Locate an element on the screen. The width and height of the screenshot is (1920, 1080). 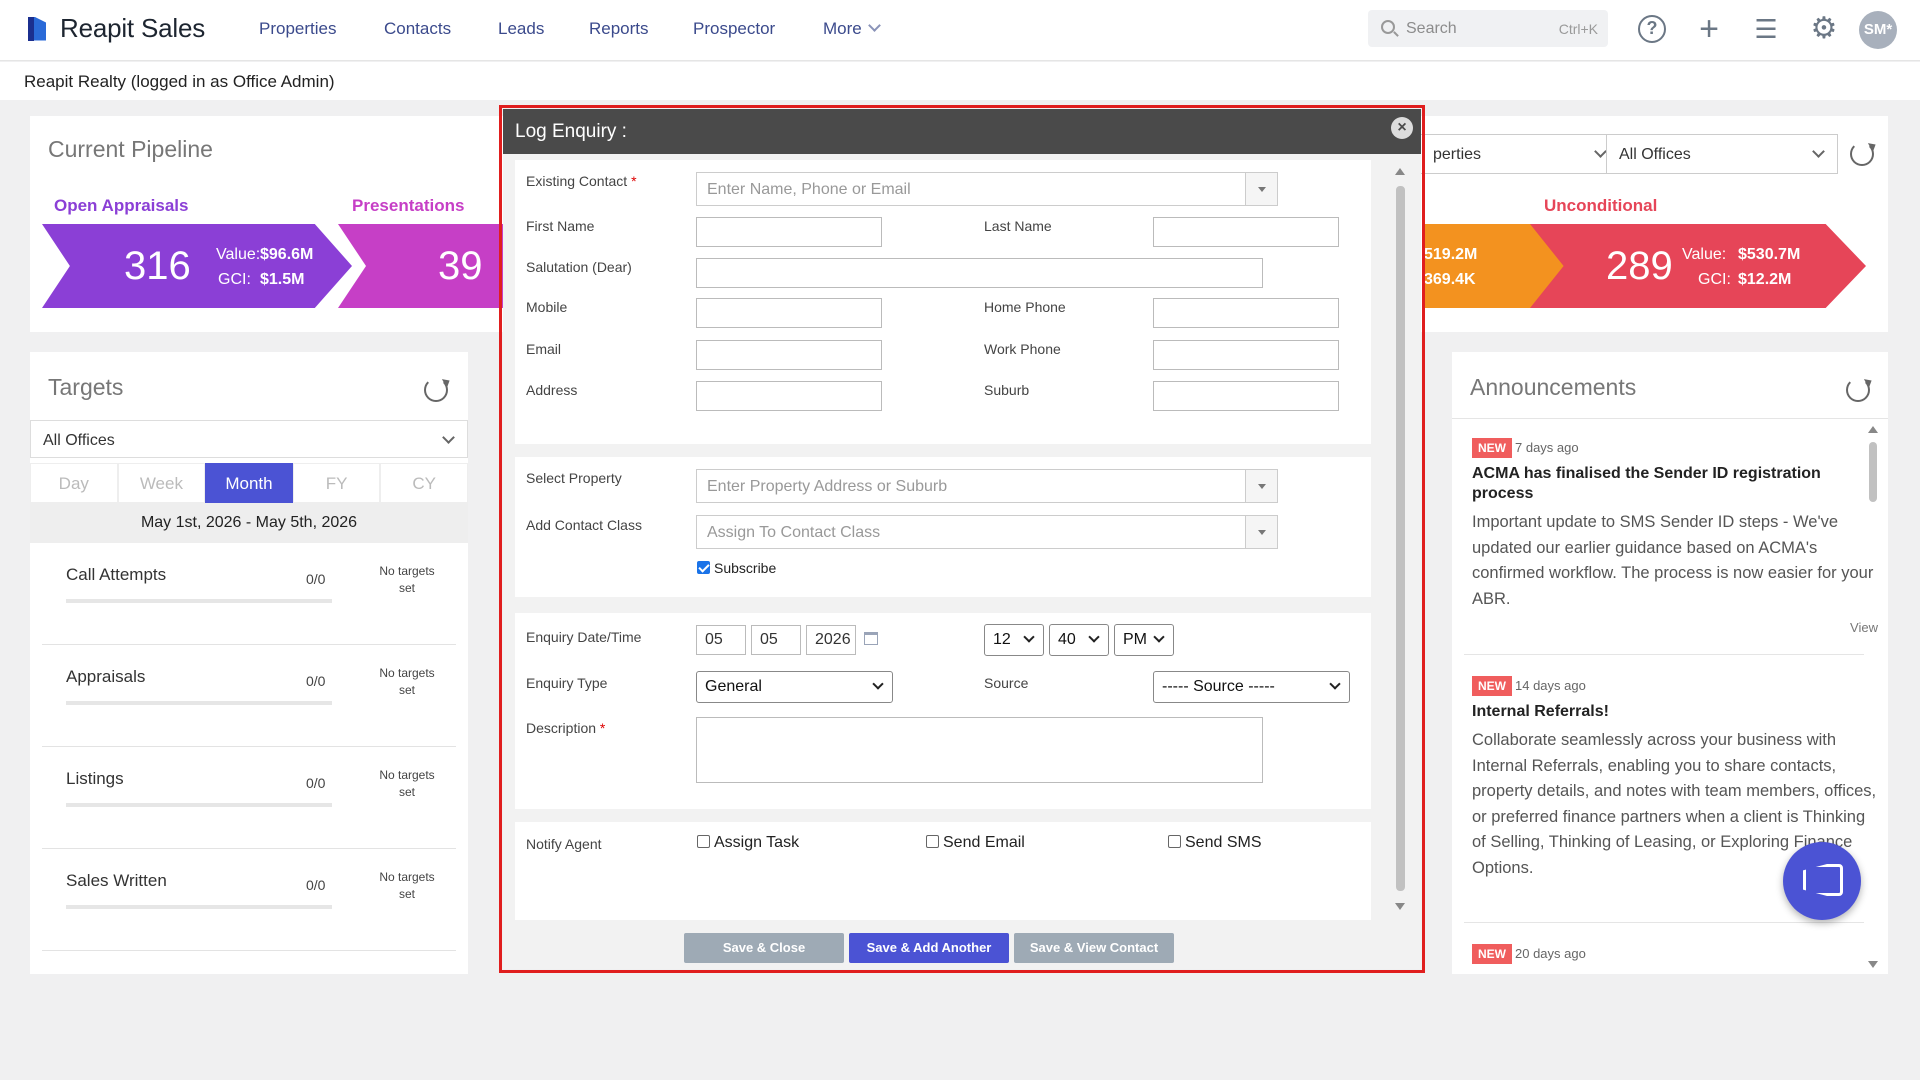
target-note: No targets set is located at coordinates (407, 885).